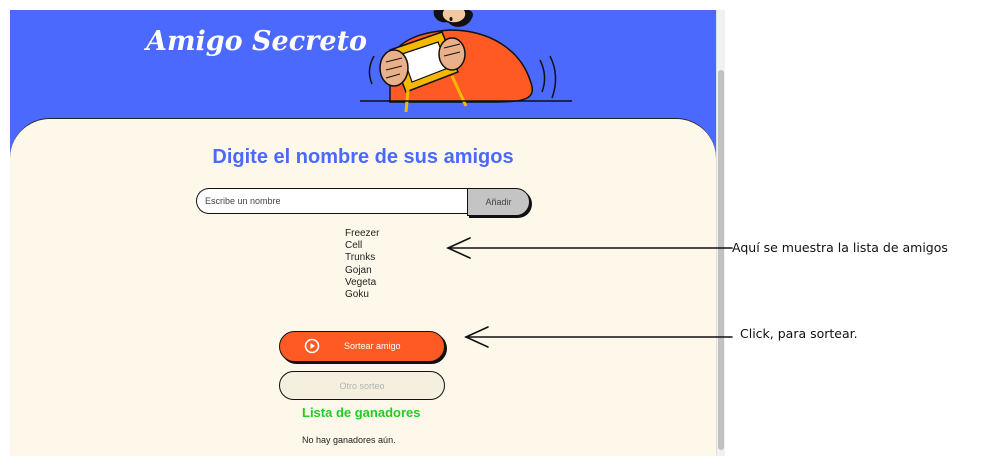  I want to click on arrow-to-list, so click(589, 248).